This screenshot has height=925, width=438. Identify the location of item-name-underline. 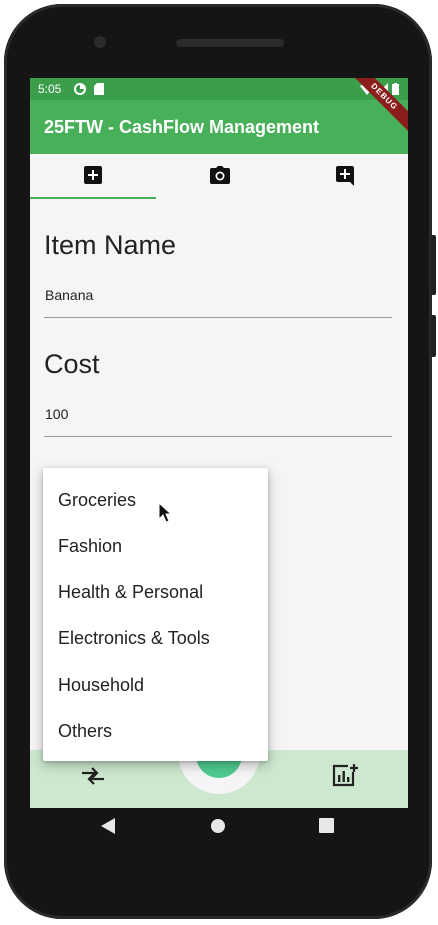
(218, 317).